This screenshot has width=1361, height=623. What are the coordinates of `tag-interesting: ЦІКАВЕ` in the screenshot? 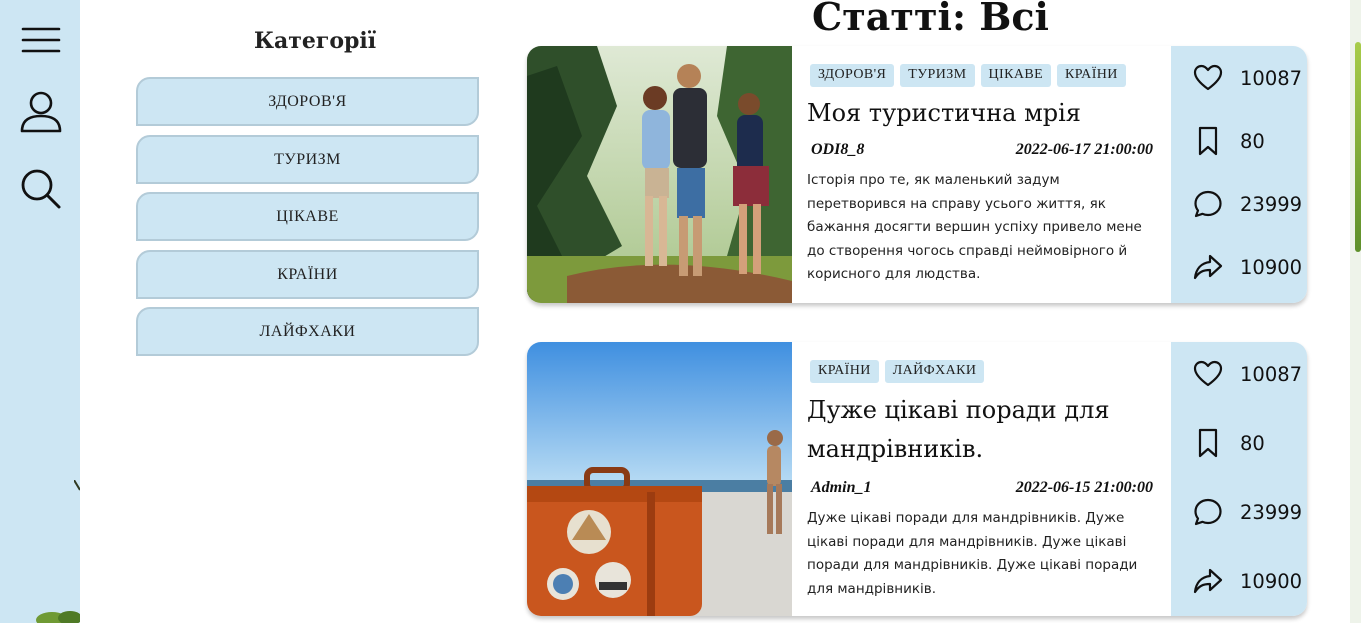 It's located at (1016, 75).